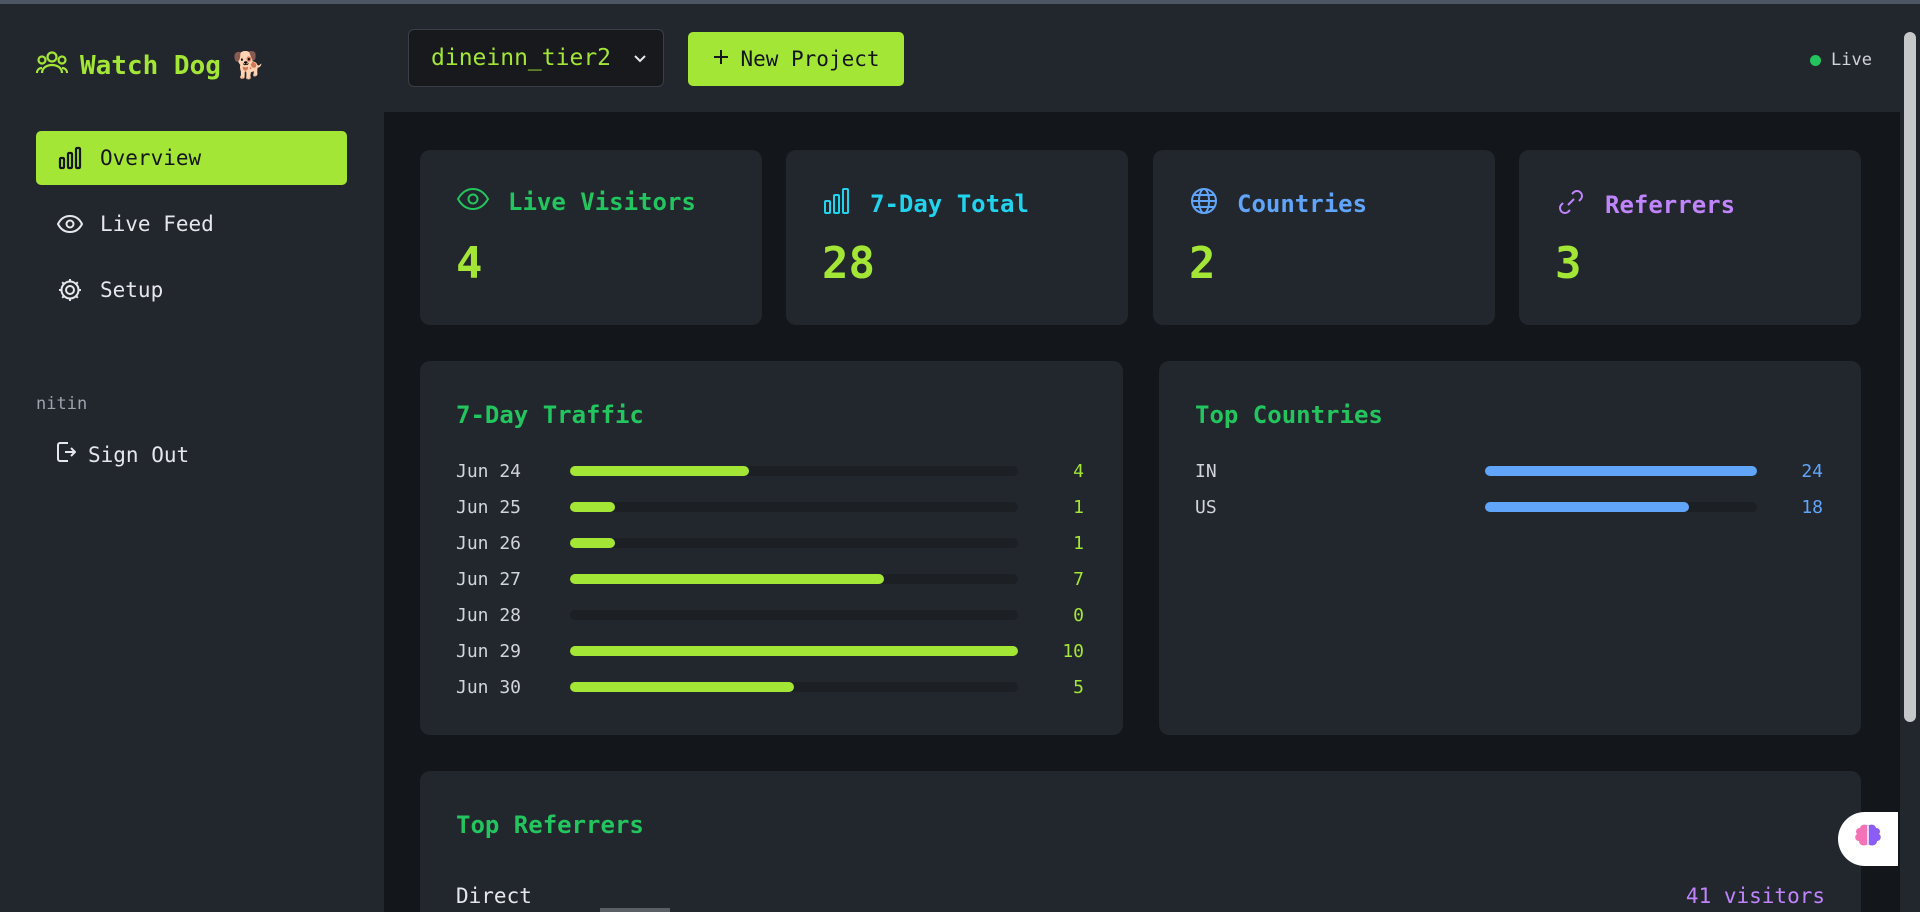 The image size is (1920, 912). What do you see at coordinates (1568, 263) in the screenshot?
I see `stat-value: 3` at bounding box center [1568, 263].